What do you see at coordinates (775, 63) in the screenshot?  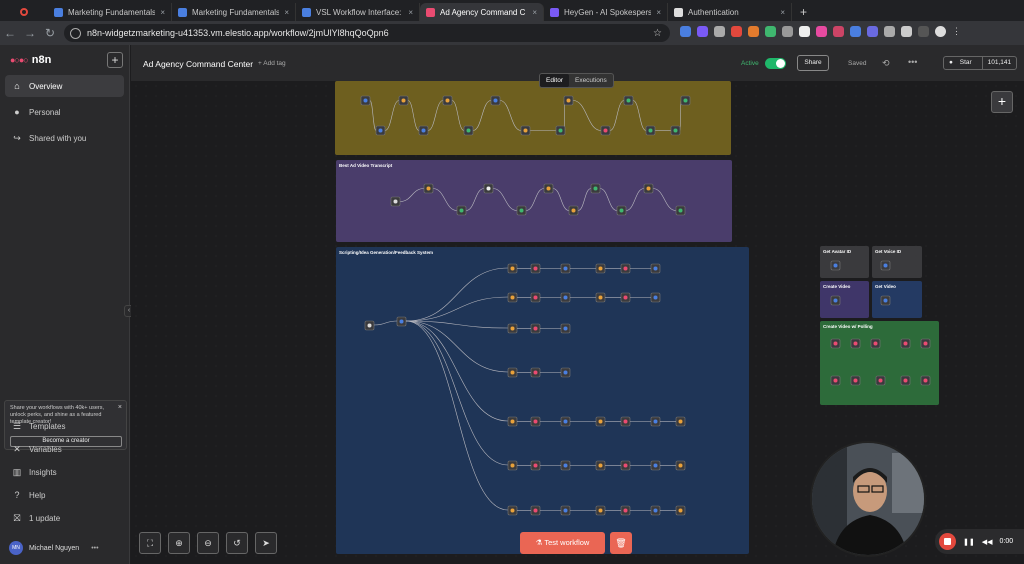 I see `active-toggle` at bounding box center [775, 63].